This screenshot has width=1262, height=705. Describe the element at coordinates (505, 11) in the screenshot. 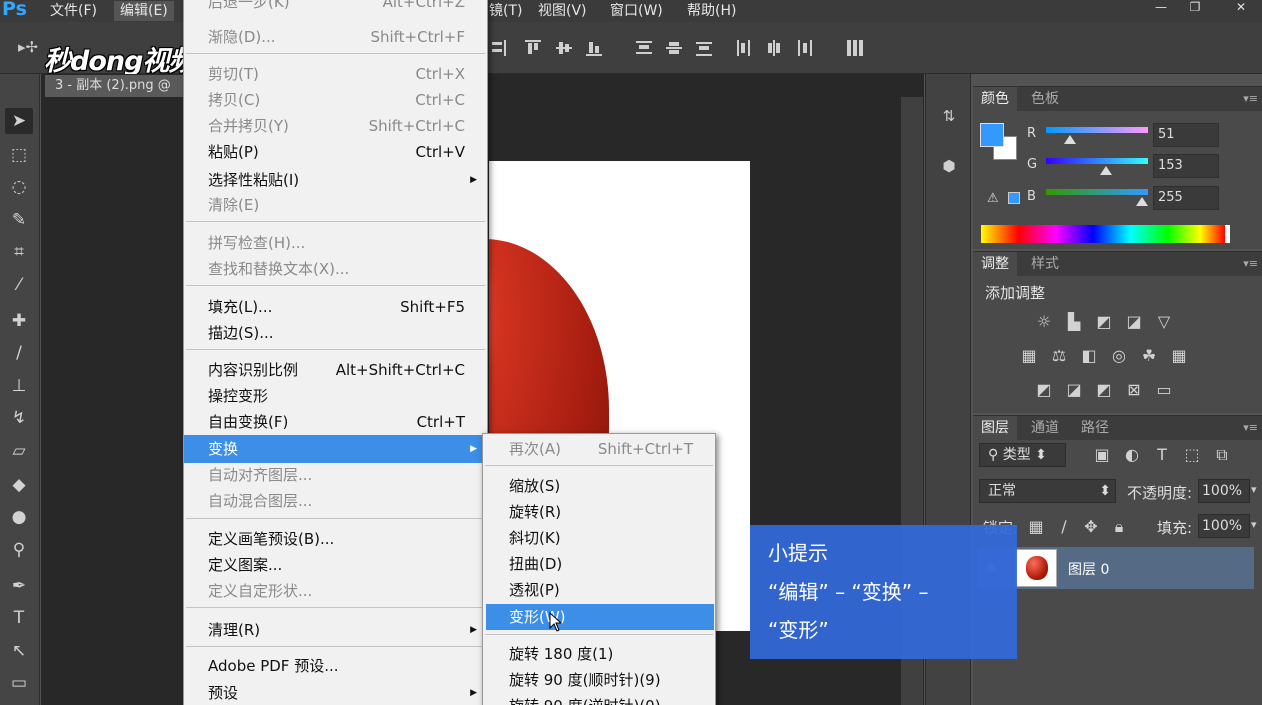

I see `menu-filter: 镜(T)` at that location.